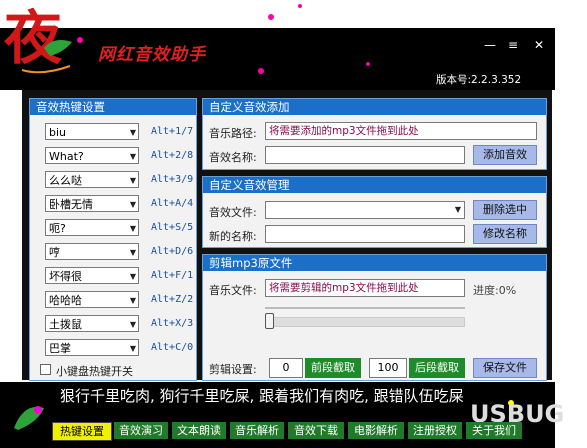 The height and width of the screenshot is (448, 587). What do you see at coordinates (490, 45) in the screenshot?
I see `minimize-icon: —` at bounding box center [490, 45].